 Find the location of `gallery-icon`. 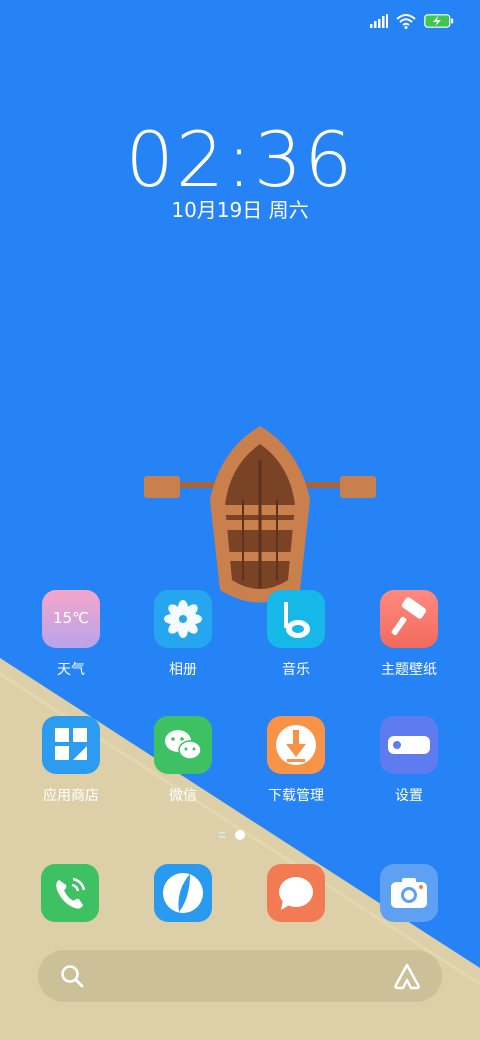

gallery-icon is located at coordinates (183, 619).